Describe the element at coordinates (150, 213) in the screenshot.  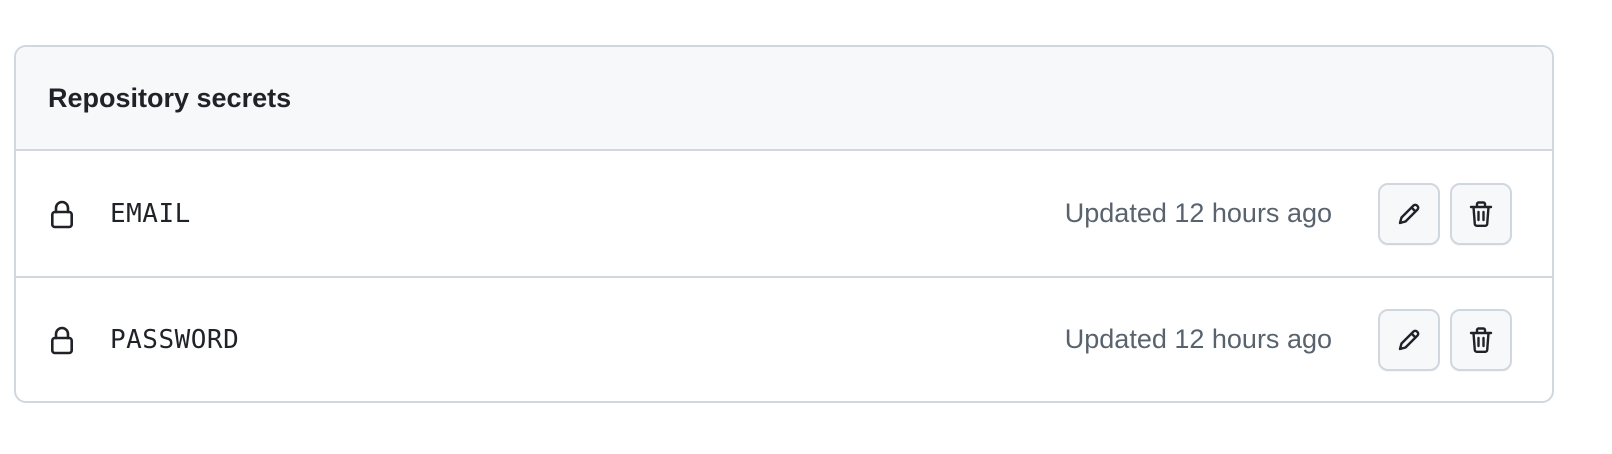
I see `secret-name: EMAIL` at that location.